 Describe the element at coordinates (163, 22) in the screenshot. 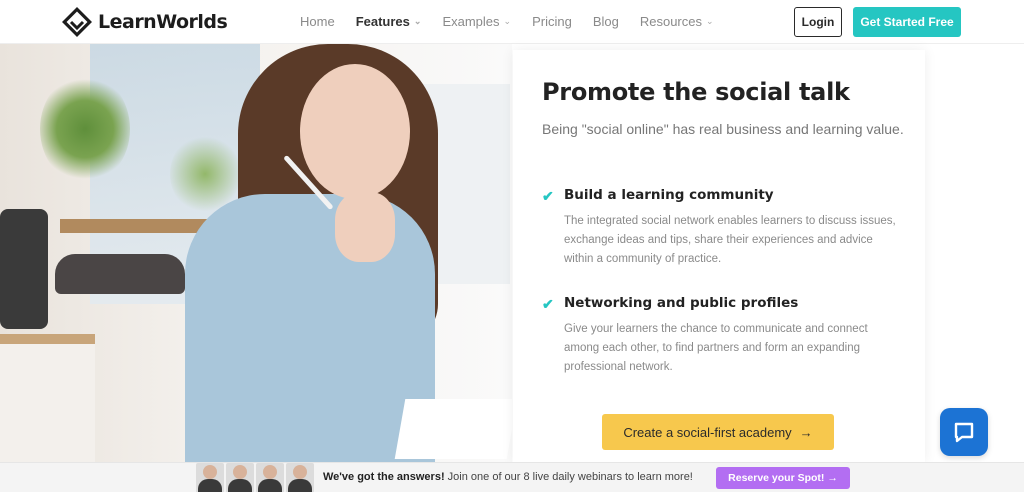

I see `logo-text: LearnWorlds` at that location.